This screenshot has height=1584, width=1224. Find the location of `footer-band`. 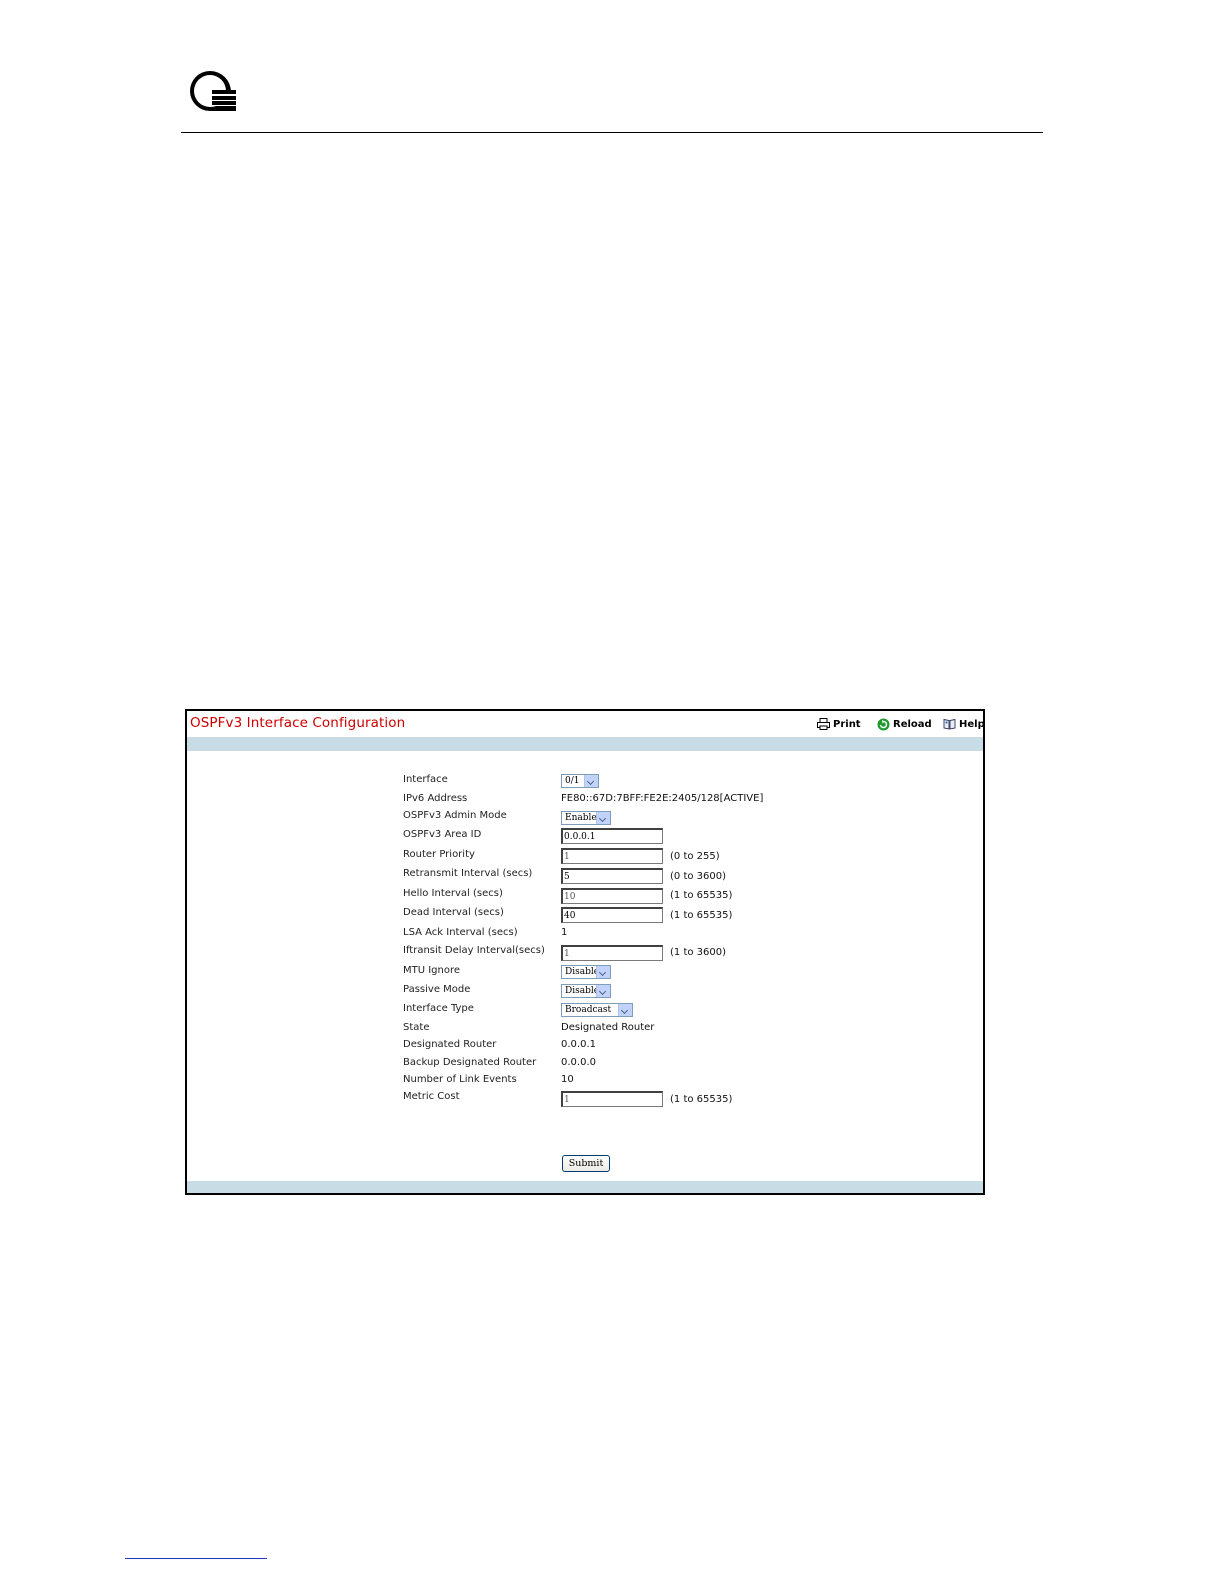

footer-band is located at coordinates (585, 1187).